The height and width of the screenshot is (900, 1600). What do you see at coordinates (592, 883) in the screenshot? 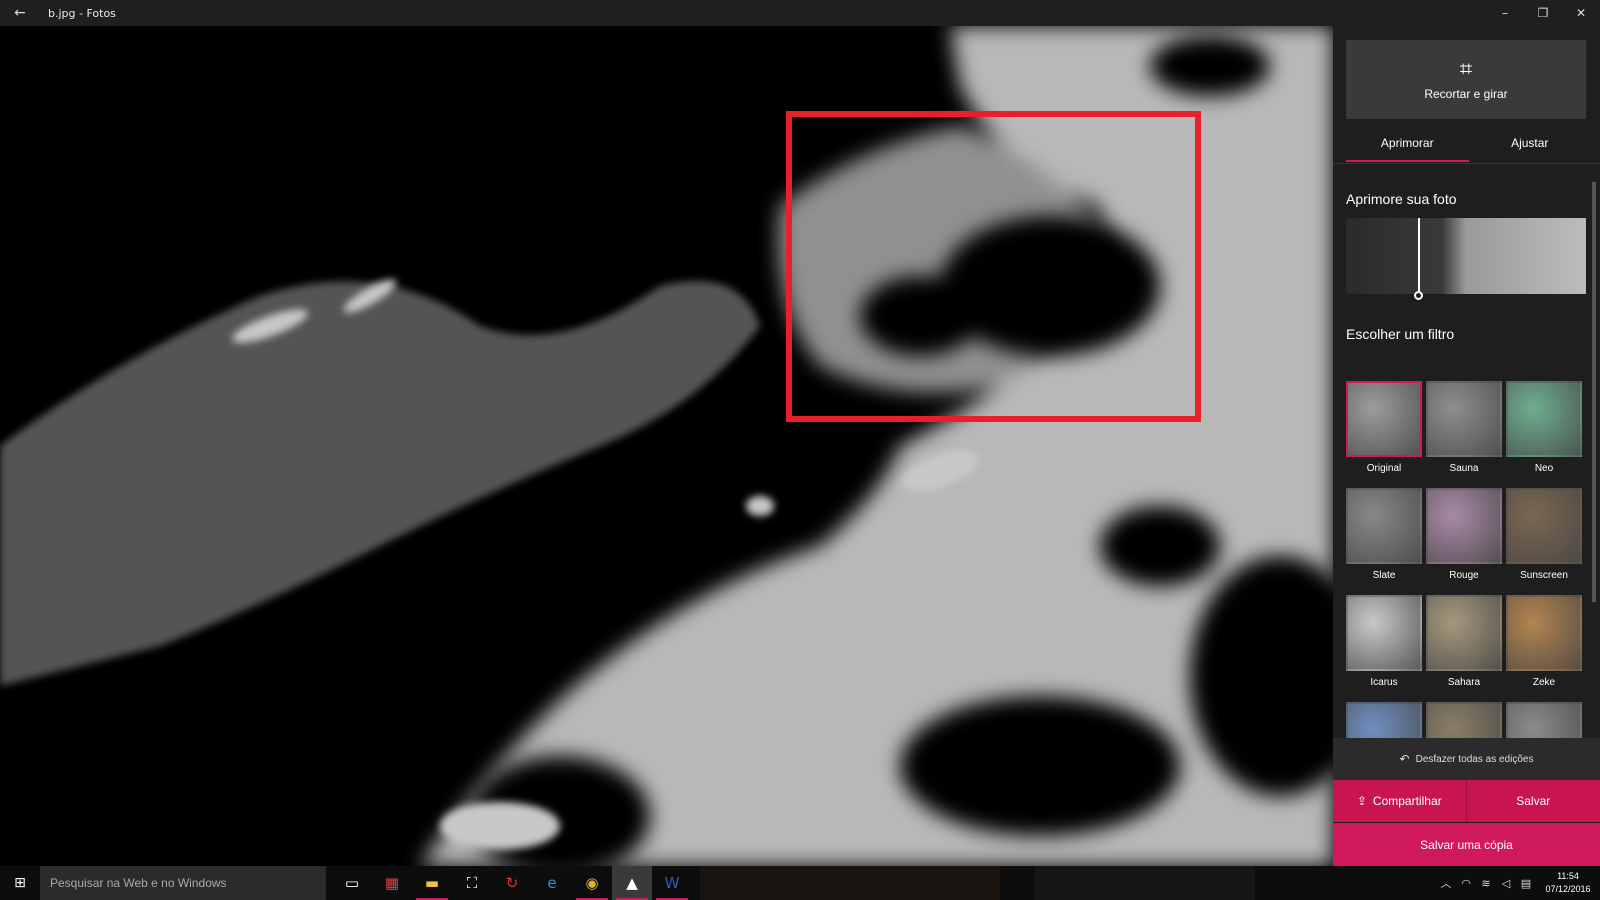
I see `chrome-icon: ◉` at bounding box center [592, 883].